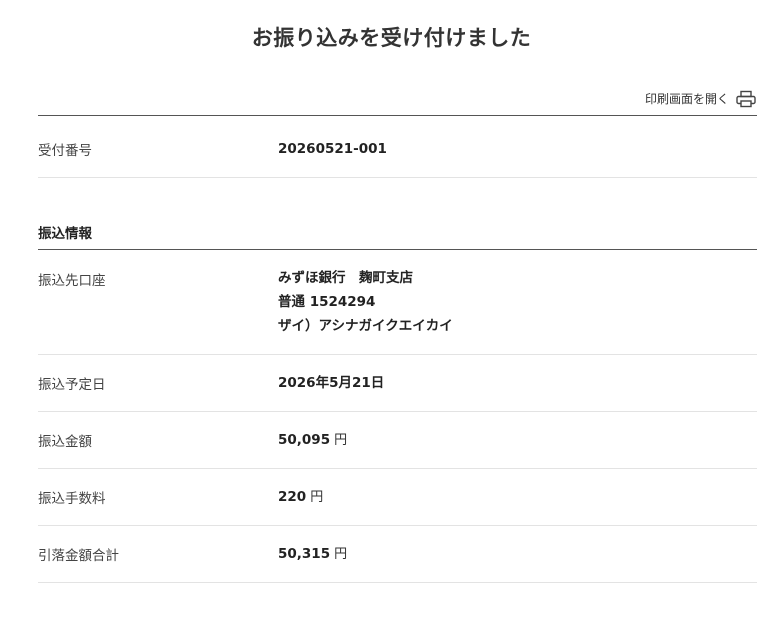 The image size is (783, 618). What do you see at coordinates (78, 556) in the screenshot?
I see `total-debit-label: 引落金額合計` at bounding box center [78, 556].